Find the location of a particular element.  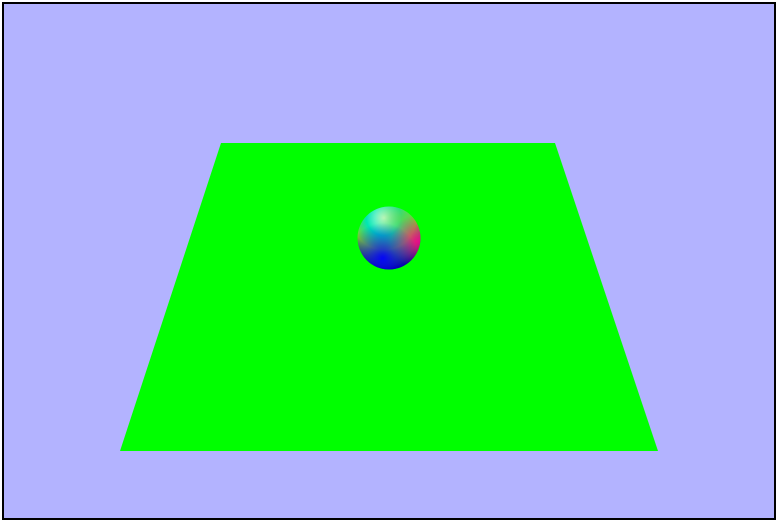

sphere-blue-shade is located at coordinates (389, 238).